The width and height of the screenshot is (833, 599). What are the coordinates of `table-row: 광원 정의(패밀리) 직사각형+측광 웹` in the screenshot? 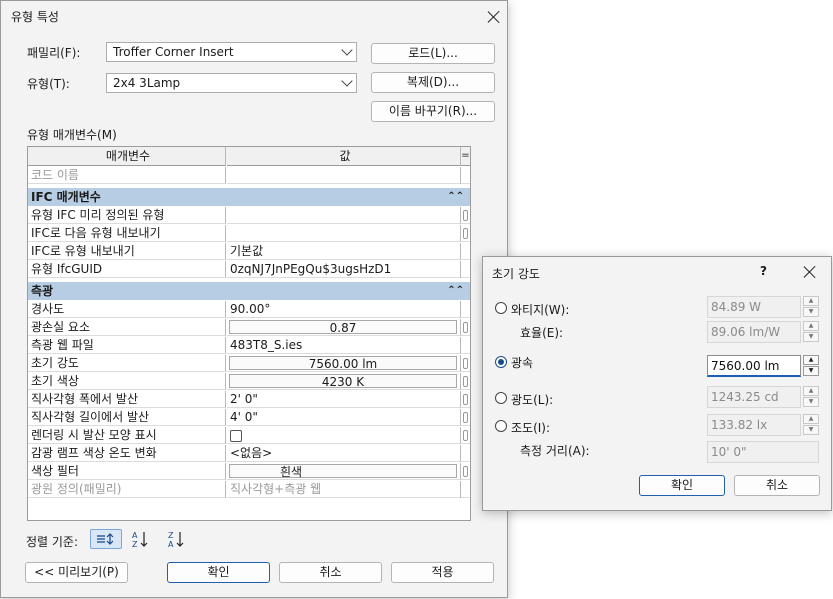 It's located at (249, 490).